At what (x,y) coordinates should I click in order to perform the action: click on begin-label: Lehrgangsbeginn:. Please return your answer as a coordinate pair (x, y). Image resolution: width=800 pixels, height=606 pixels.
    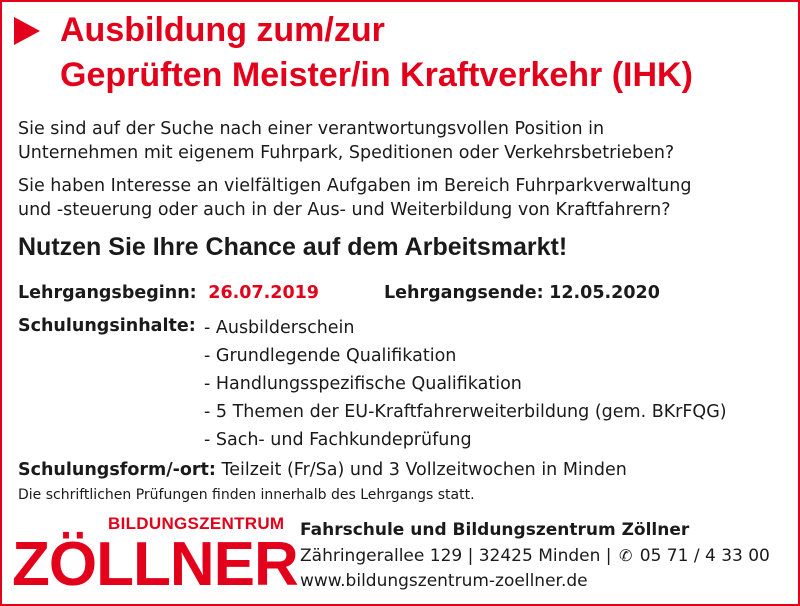
    Looking at the image, I should click on (107, 293).